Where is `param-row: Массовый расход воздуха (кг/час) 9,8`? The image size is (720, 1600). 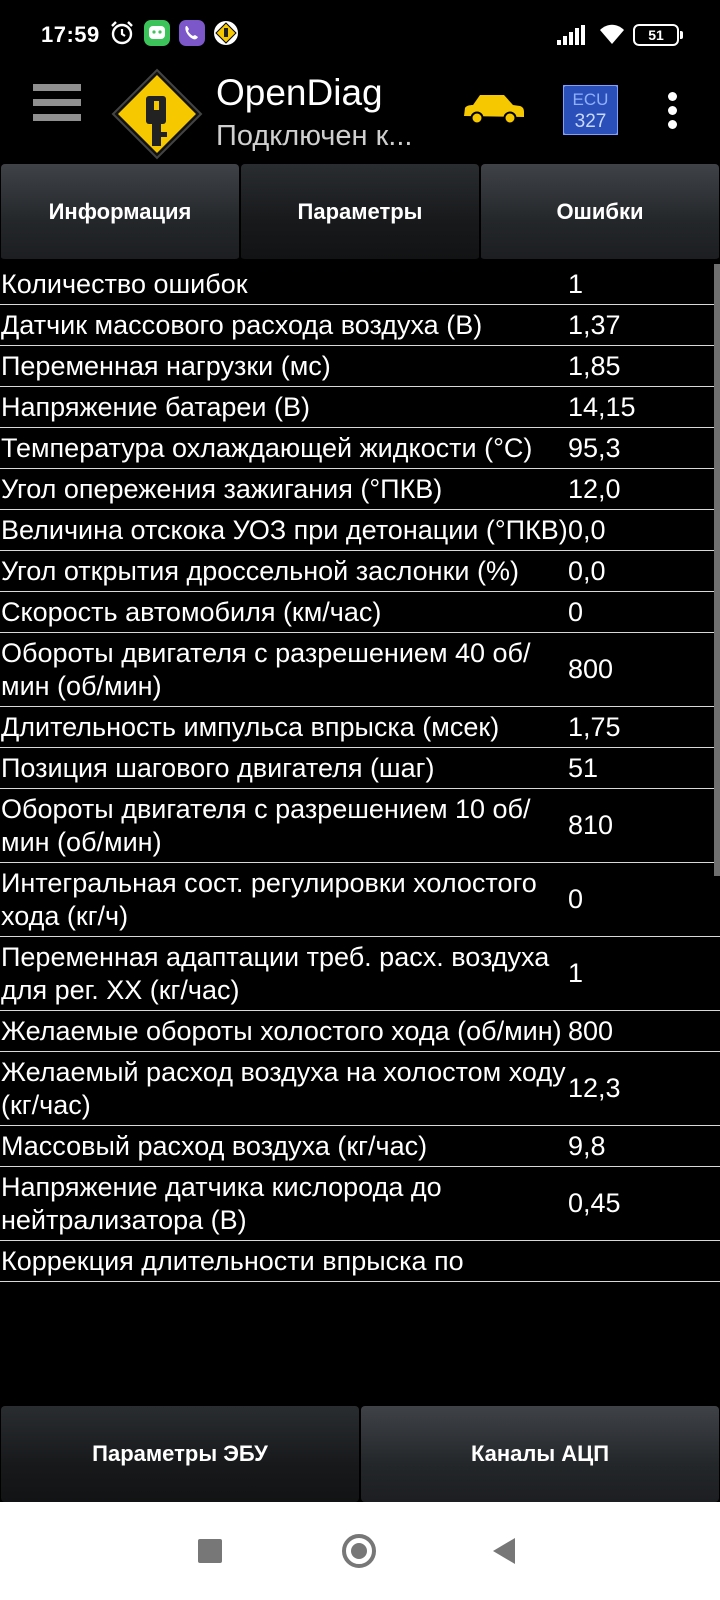
param-row: Массовый расход воздуха (кг/час) 9,8 is located at coordinates (360, 1146).